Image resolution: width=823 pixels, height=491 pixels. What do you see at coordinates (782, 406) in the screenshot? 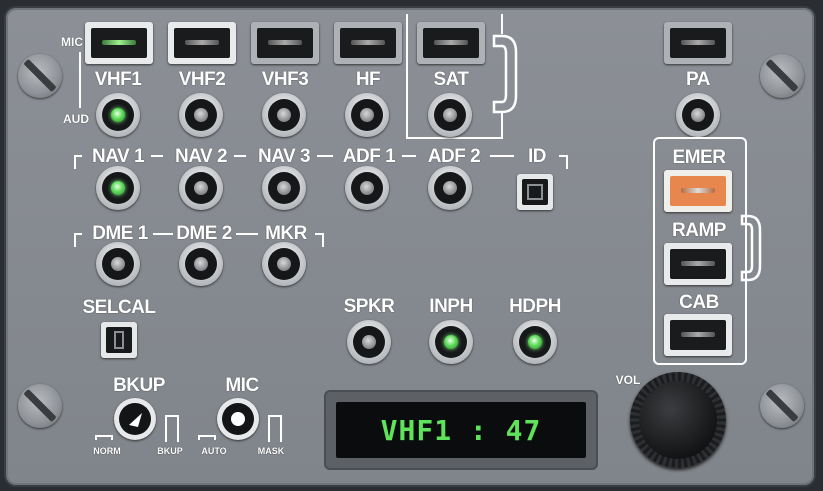
I see `screw-bottom-right-icon` at bounding box center [782, 406].